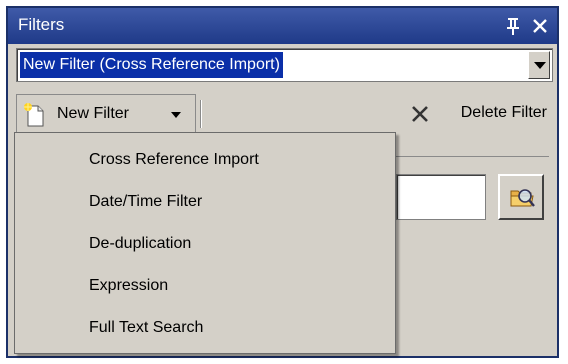 This screenshot has width=568, height=364. I want to click on path-input, so click(441, 197).